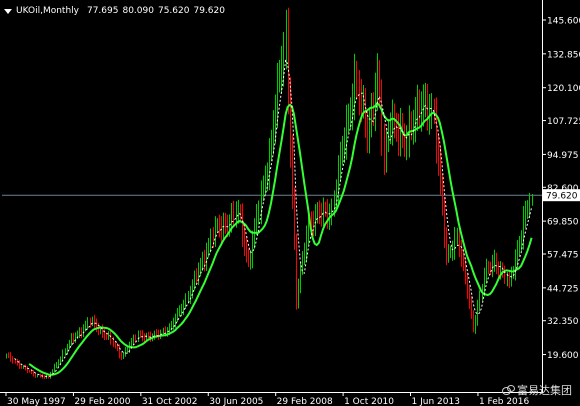 The image size is (580, 406). Describe the element at coordinates (563, 21) in the screenshot. I see `y-tick-label: 145.600` at that location.